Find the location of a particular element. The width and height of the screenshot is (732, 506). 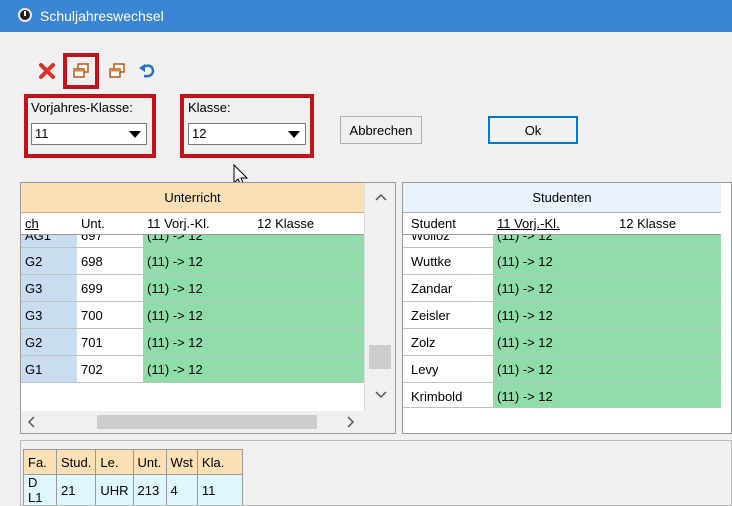

lesson-unt: 701 is located at coordinates (92, 342).